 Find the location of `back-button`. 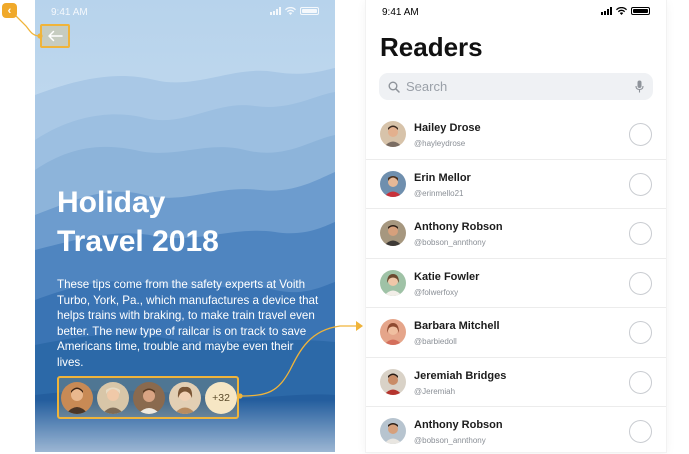

back-button is located at coordinates (55, 36).